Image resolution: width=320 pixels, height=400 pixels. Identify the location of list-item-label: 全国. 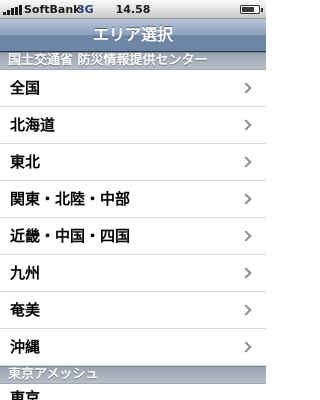
(25, 88).